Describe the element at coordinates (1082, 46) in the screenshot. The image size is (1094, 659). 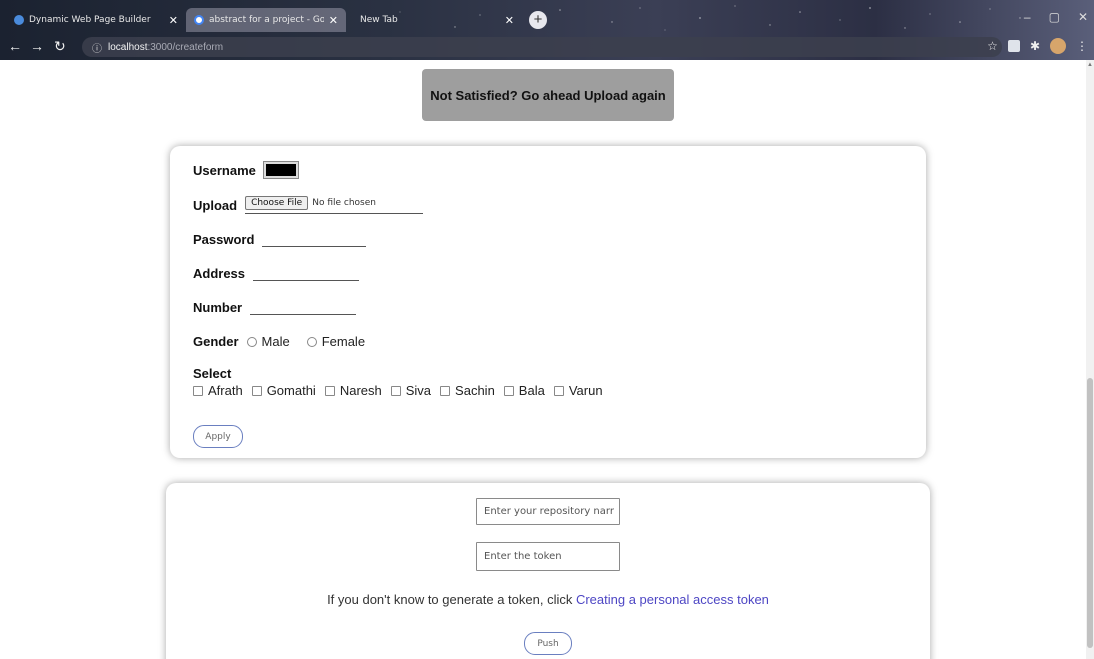
I see `menu-dots-icon: ⋮` at that location.